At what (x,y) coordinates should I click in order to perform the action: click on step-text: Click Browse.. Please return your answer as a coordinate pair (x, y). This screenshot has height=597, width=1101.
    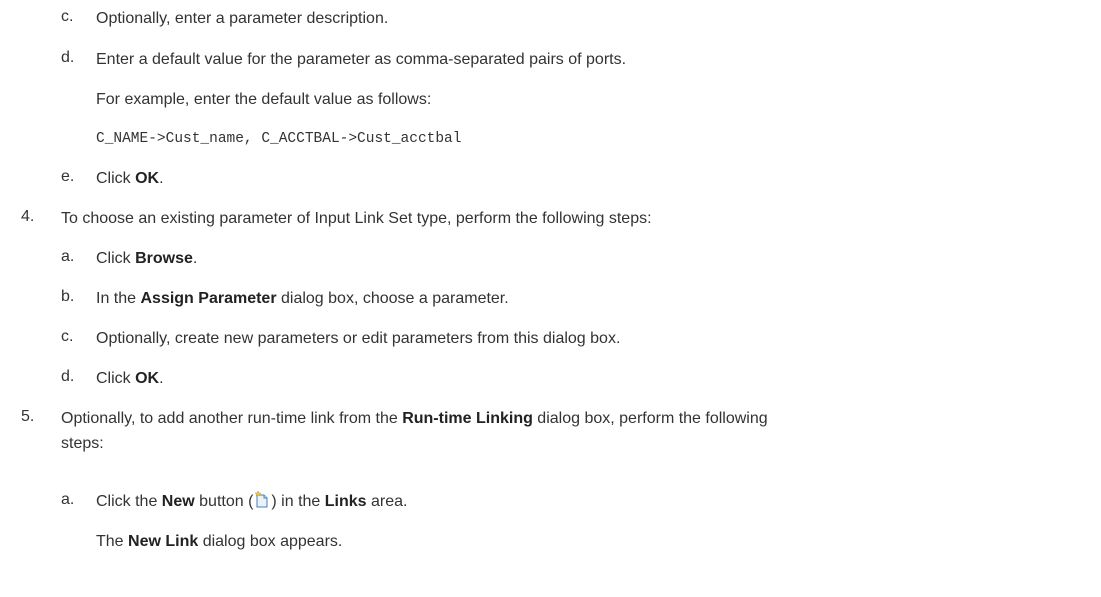
    Looking at the image, I should click on (147, 258).